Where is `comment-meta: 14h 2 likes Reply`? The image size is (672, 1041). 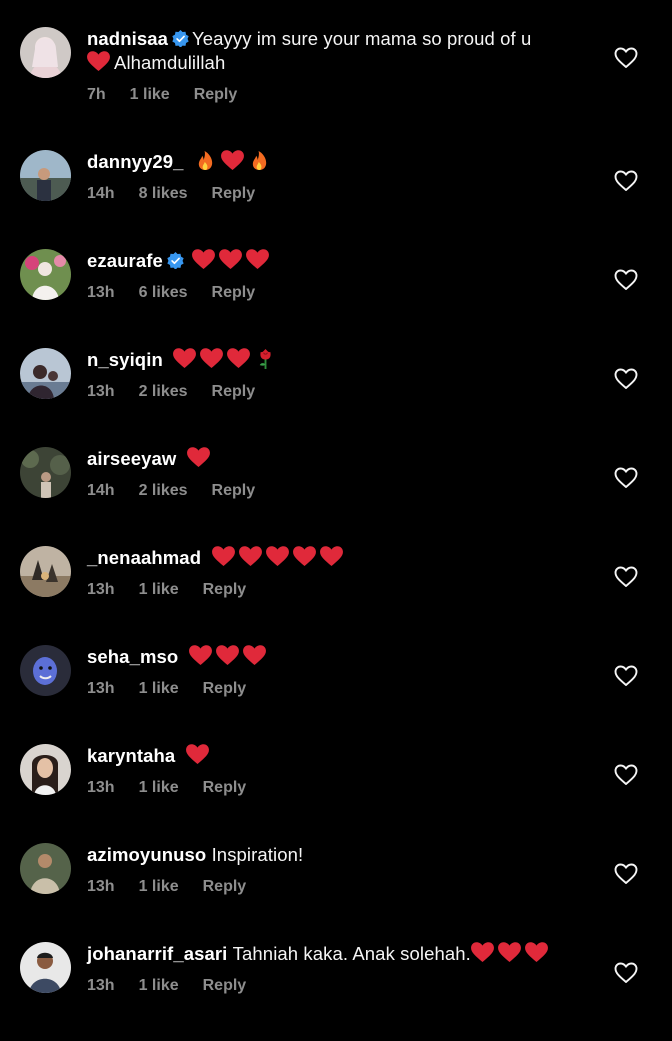 comment-meta: 14h 2 likes Reply is located at coordinates (339, 491).